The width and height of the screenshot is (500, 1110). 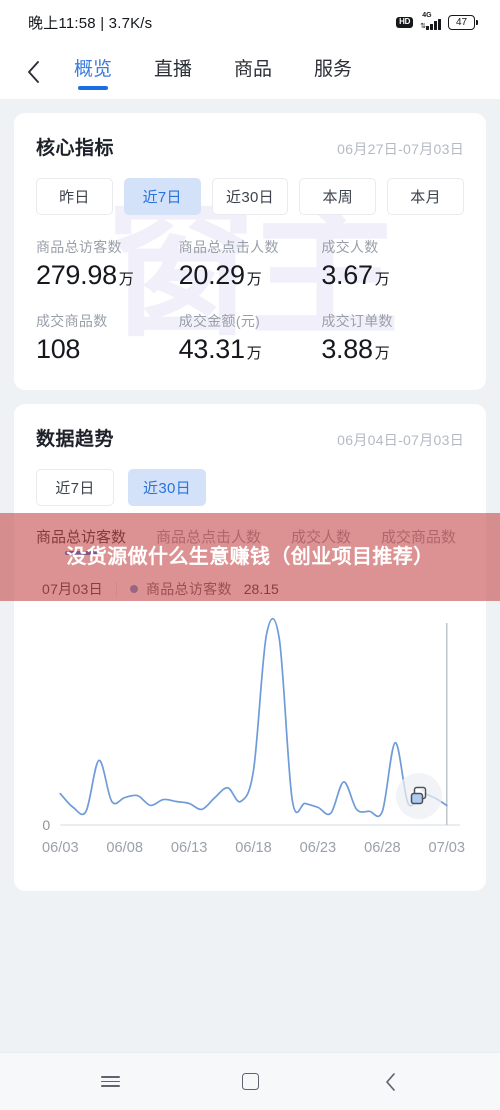 I want to click on metric-item: 成交金额(元) 43.31 万, so click(x=250, y=338).